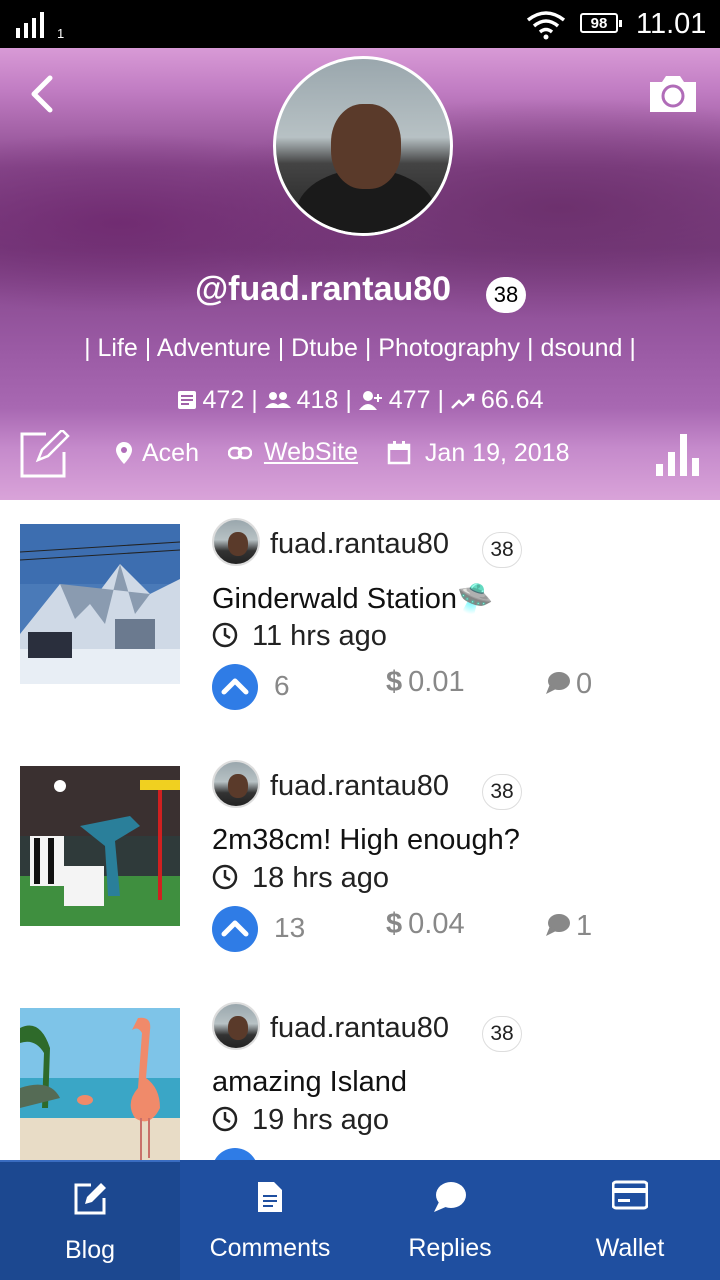 This screenshot has width=720, height=1280. I want to click on tab-blog: Blog, so click(90, 1220).